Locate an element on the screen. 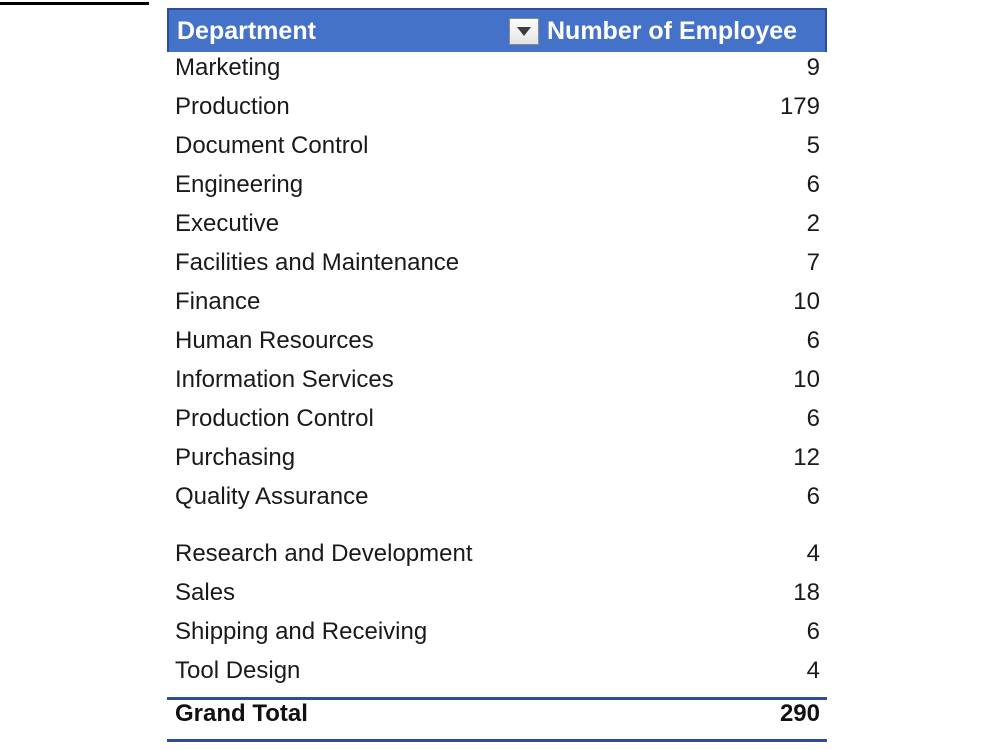 The width and height of the screenshot is (1000, 750). table-row: Shipping and Receiving 6 is located at coordinates (497, 637).